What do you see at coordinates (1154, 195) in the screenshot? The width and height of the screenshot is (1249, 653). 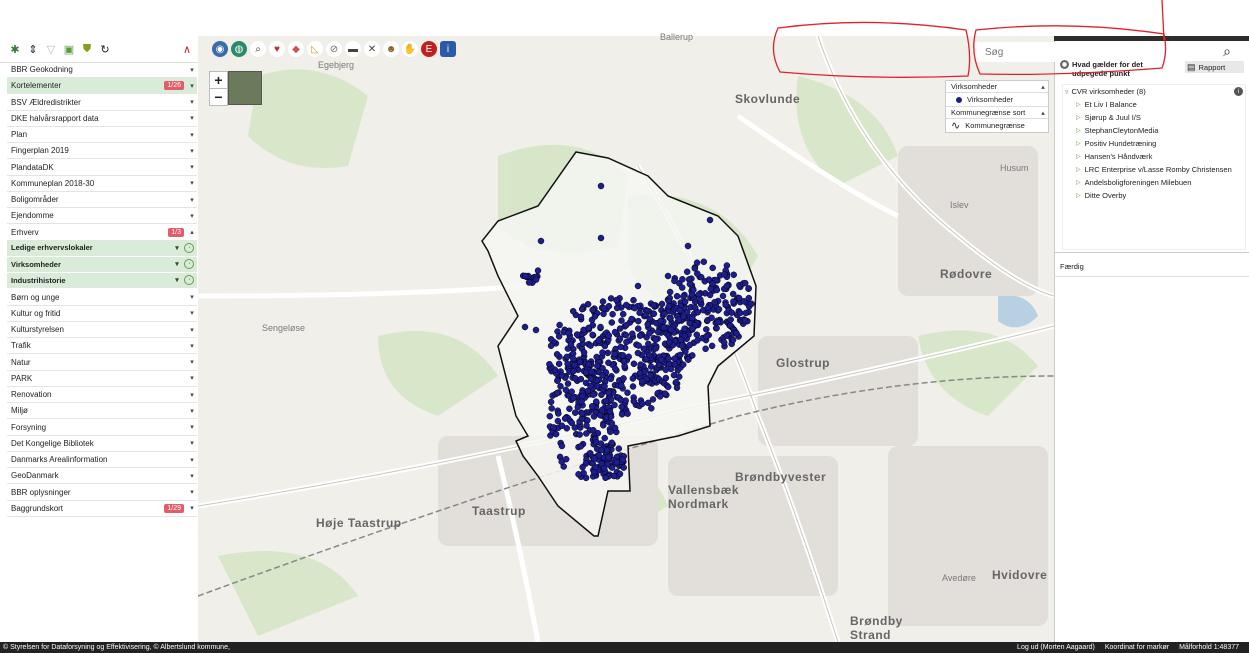 I see `cvr-item: ▷ Ditte Overby` at bounding box center [1154, 195].